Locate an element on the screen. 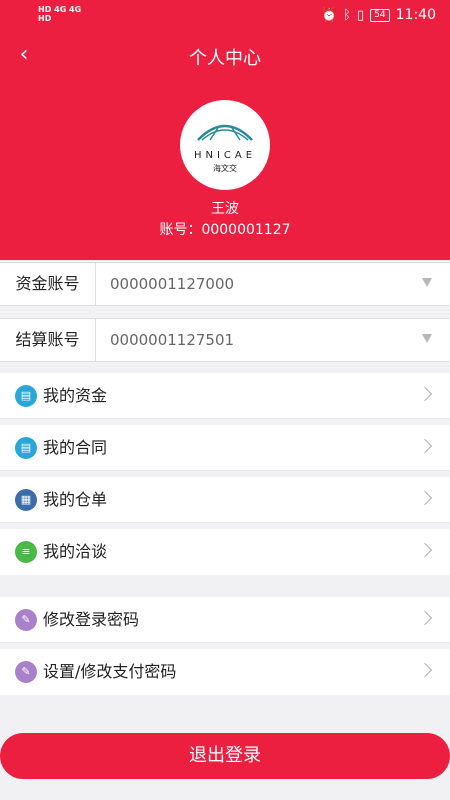 The width and height of the screenshot is (450, 800). settlement-account-label: 结算账号 is located at coordinates (48, 340).